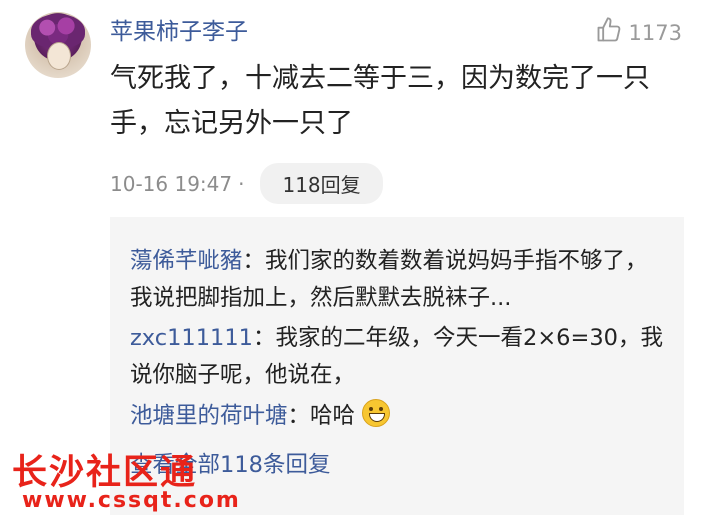 This screenshot has width=720, height=523. What do you see at coordinates (380, 101) in the screenshot?
I see `comment-text: 气死我了，十减去二等于三，因为数完了一只手，忘记另外一只了` at bounding box center [380, 101].